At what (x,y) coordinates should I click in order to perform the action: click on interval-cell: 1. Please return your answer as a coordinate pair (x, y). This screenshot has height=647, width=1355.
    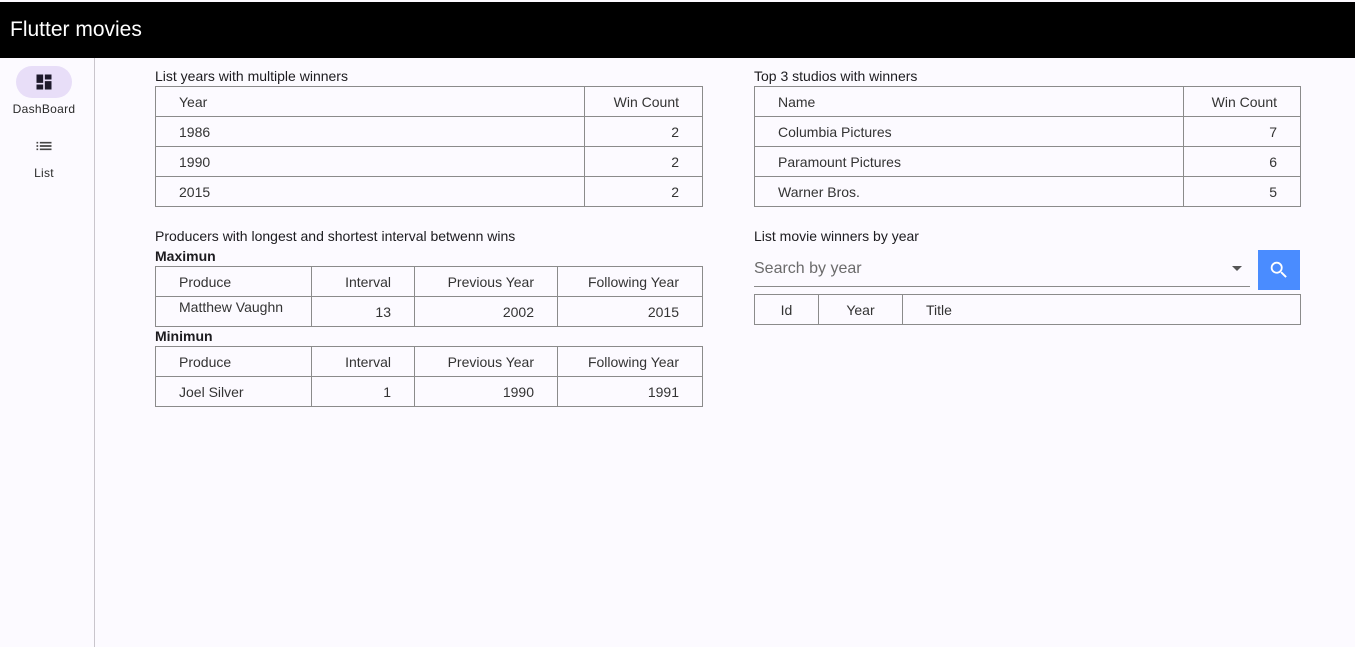
    Looking at the image, I should click on (363, 391).